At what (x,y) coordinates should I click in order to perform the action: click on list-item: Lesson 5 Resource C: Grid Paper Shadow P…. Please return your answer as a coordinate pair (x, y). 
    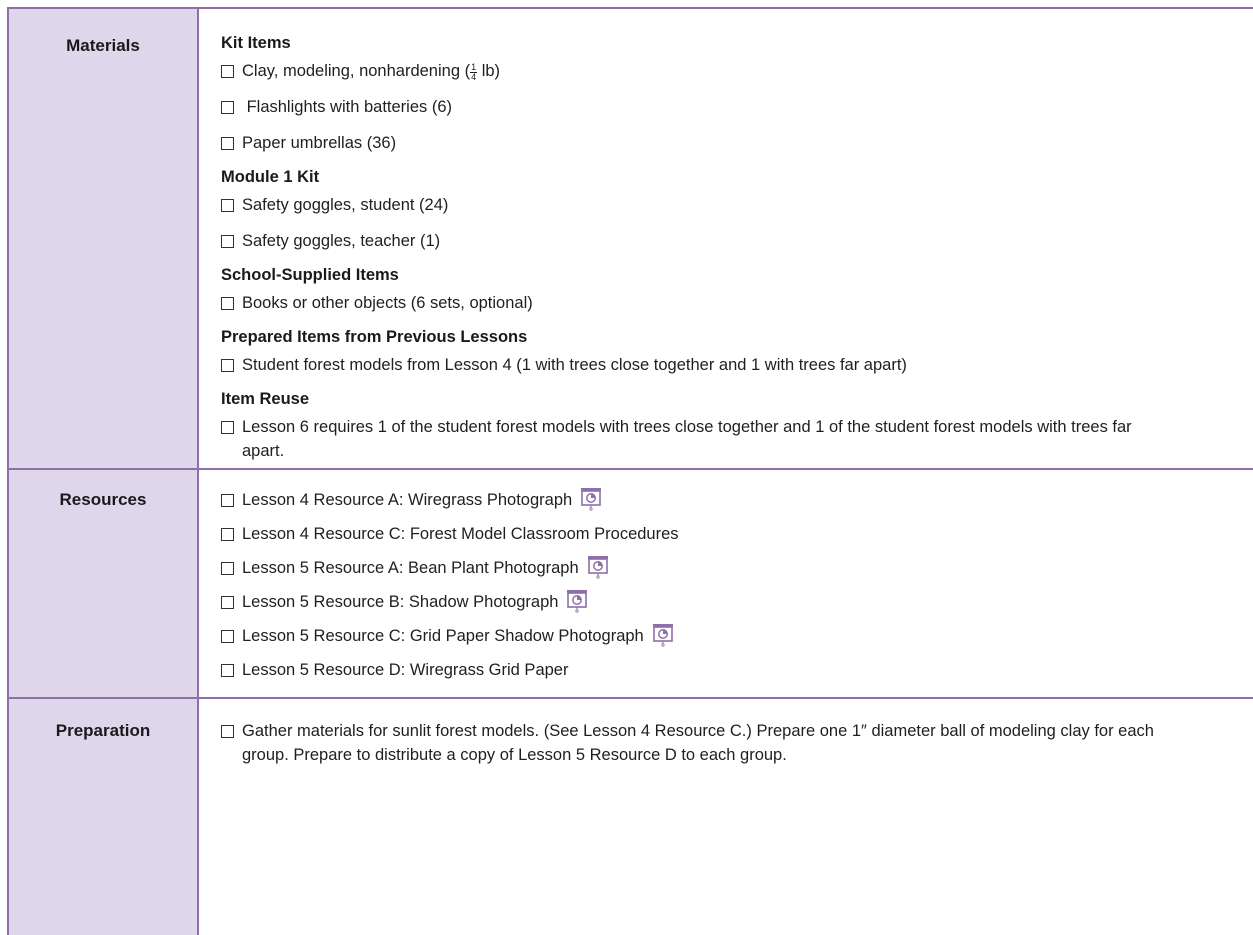
    Looking at the image, I should click on (737, 636).